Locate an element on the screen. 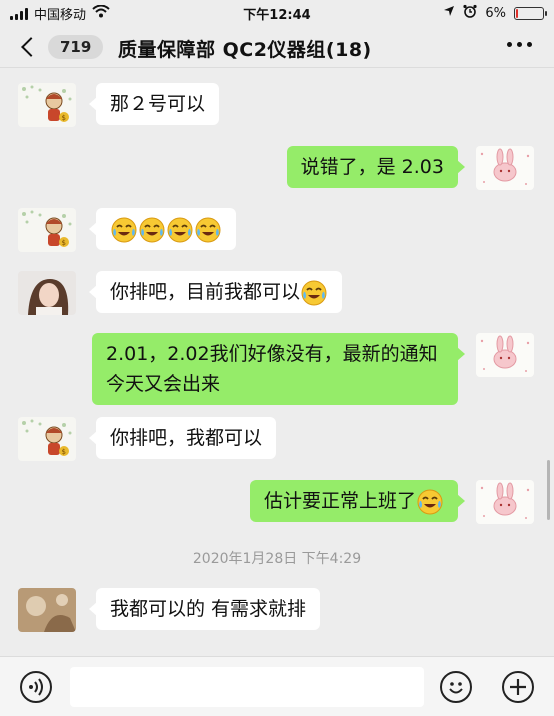 The height and width of the screenshot is (716, 554). message-text: 估计要正常上班了 is located at coordinates (339, 501).